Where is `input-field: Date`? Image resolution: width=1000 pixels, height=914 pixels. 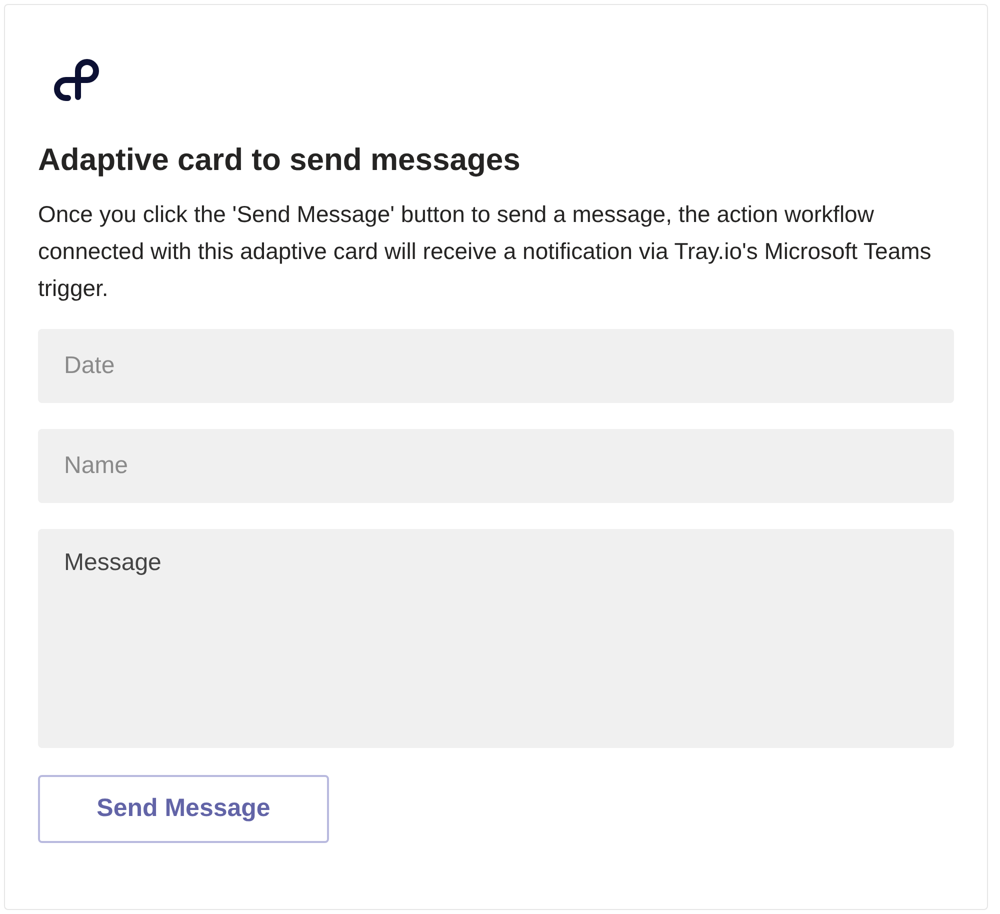
input-field: Date is located at coordinates (496, 365).